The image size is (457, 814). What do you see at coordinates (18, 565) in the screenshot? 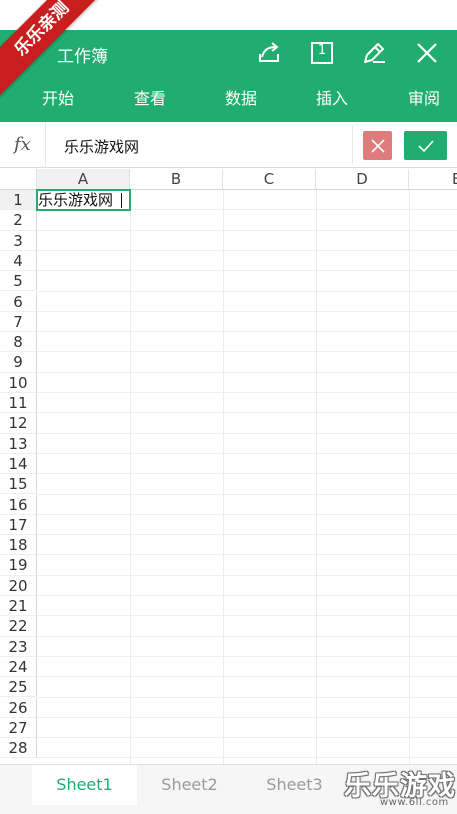
I see `row-header: 19` at bounding box center [18, 565].